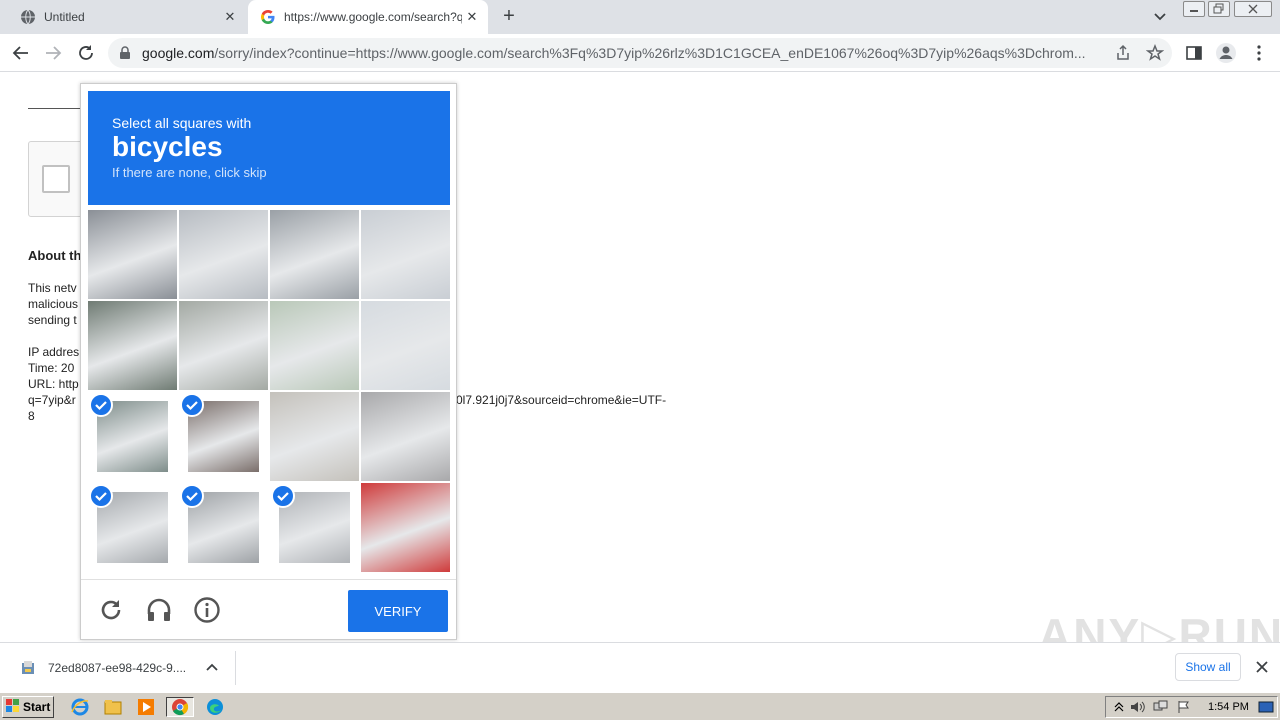 Image resolution: width=1280 pixels, height=720 pixels. What do you see at coordinates (1228, 707) in the screenshot?
I see `clock: 1:54 PM` at bounding box center [1228, 707].